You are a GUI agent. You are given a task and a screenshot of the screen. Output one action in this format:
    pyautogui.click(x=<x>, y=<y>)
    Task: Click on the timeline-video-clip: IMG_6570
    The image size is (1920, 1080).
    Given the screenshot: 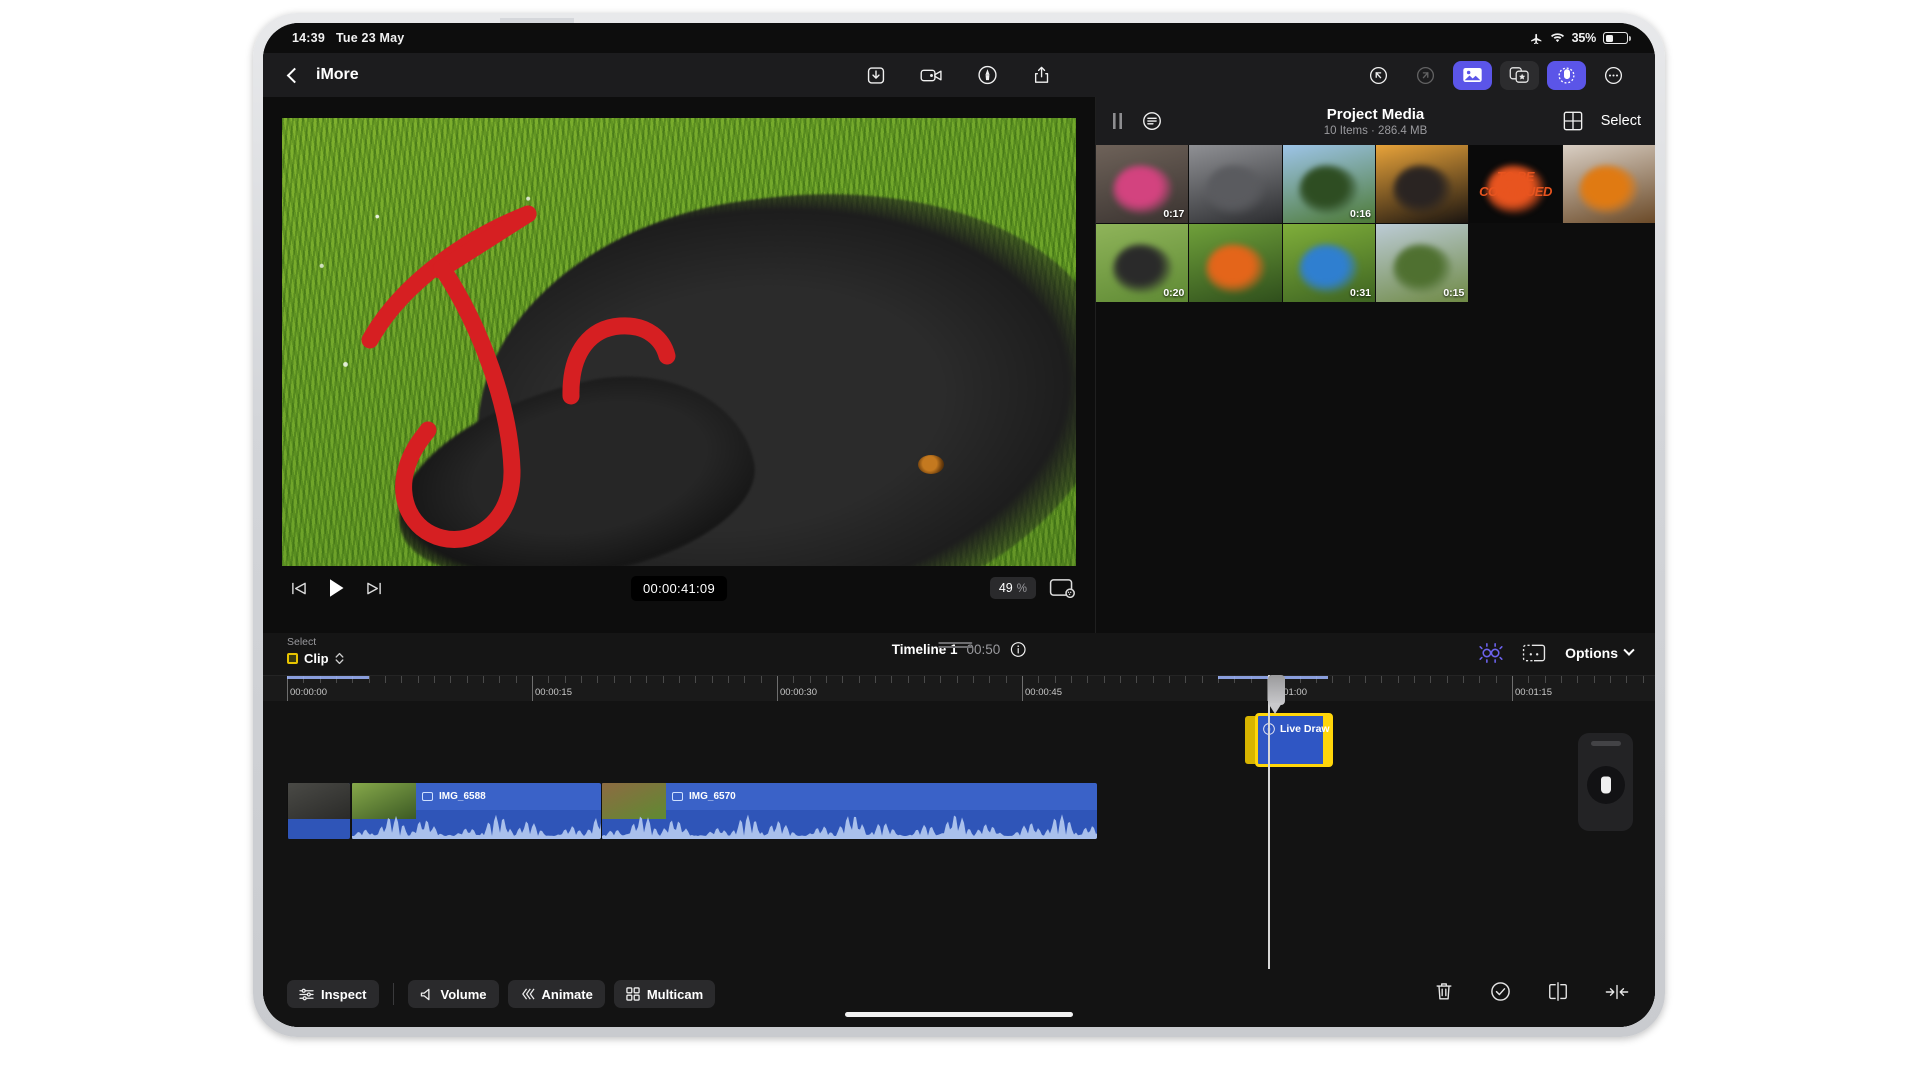 What is the action you would take?
    pyautogui.click(x=849, y=811)
    